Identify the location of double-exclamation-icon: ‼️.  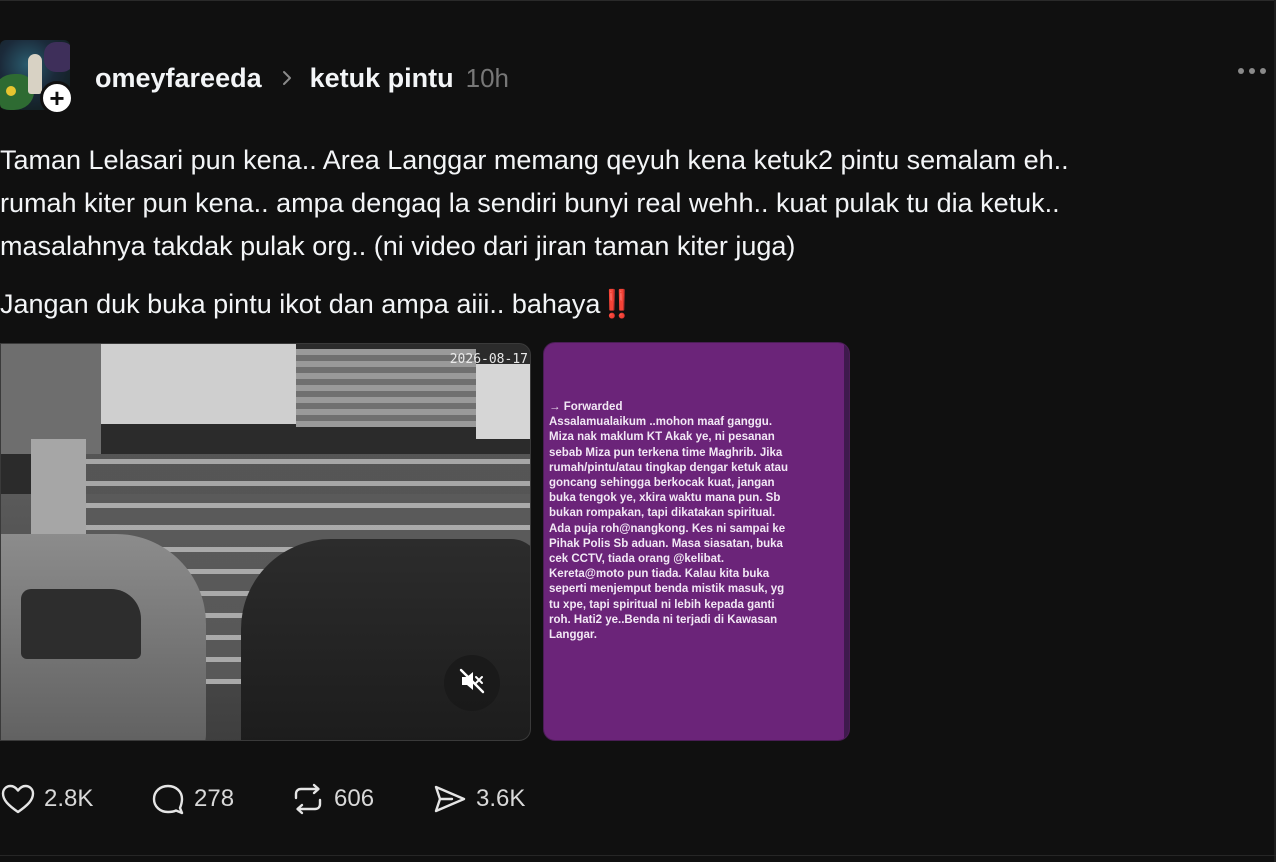
(617, 304).